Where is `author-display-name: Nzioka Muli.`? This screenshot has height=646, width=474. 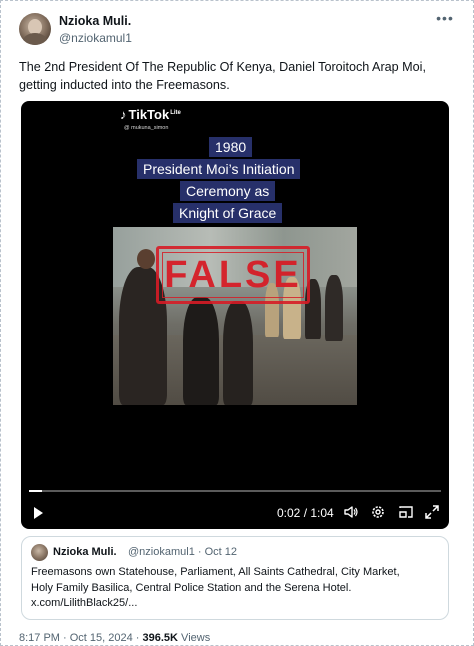
author-display-name: Nzioka Muli. is located at coordinates (95, 21).